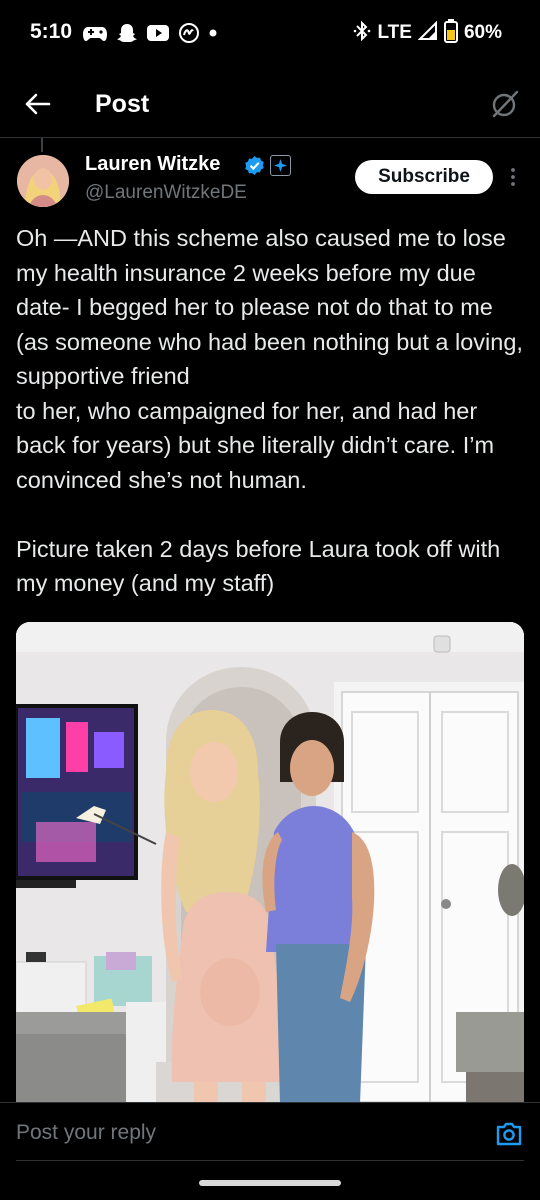 Image resolution: width=540 pixels, height=1200 pixels. Describe the element at coordinates (189, 33) in the screenshot. I see `threads-icon` at that location.